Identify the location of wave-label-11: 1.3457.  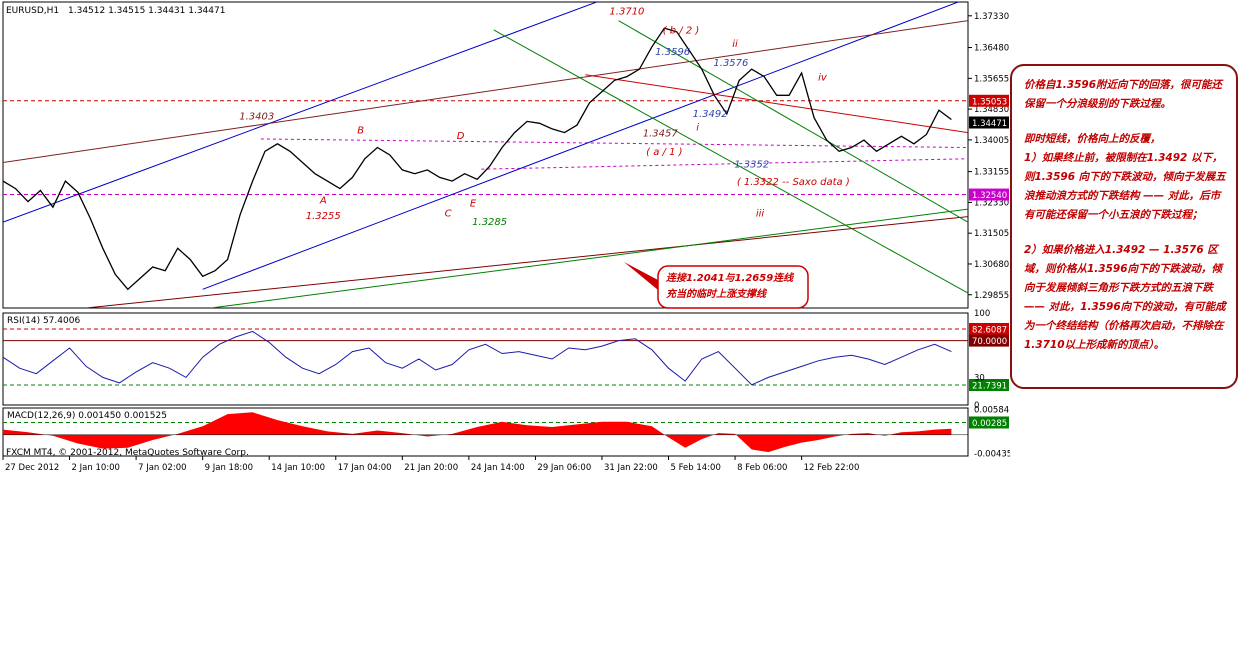
(661, 133).